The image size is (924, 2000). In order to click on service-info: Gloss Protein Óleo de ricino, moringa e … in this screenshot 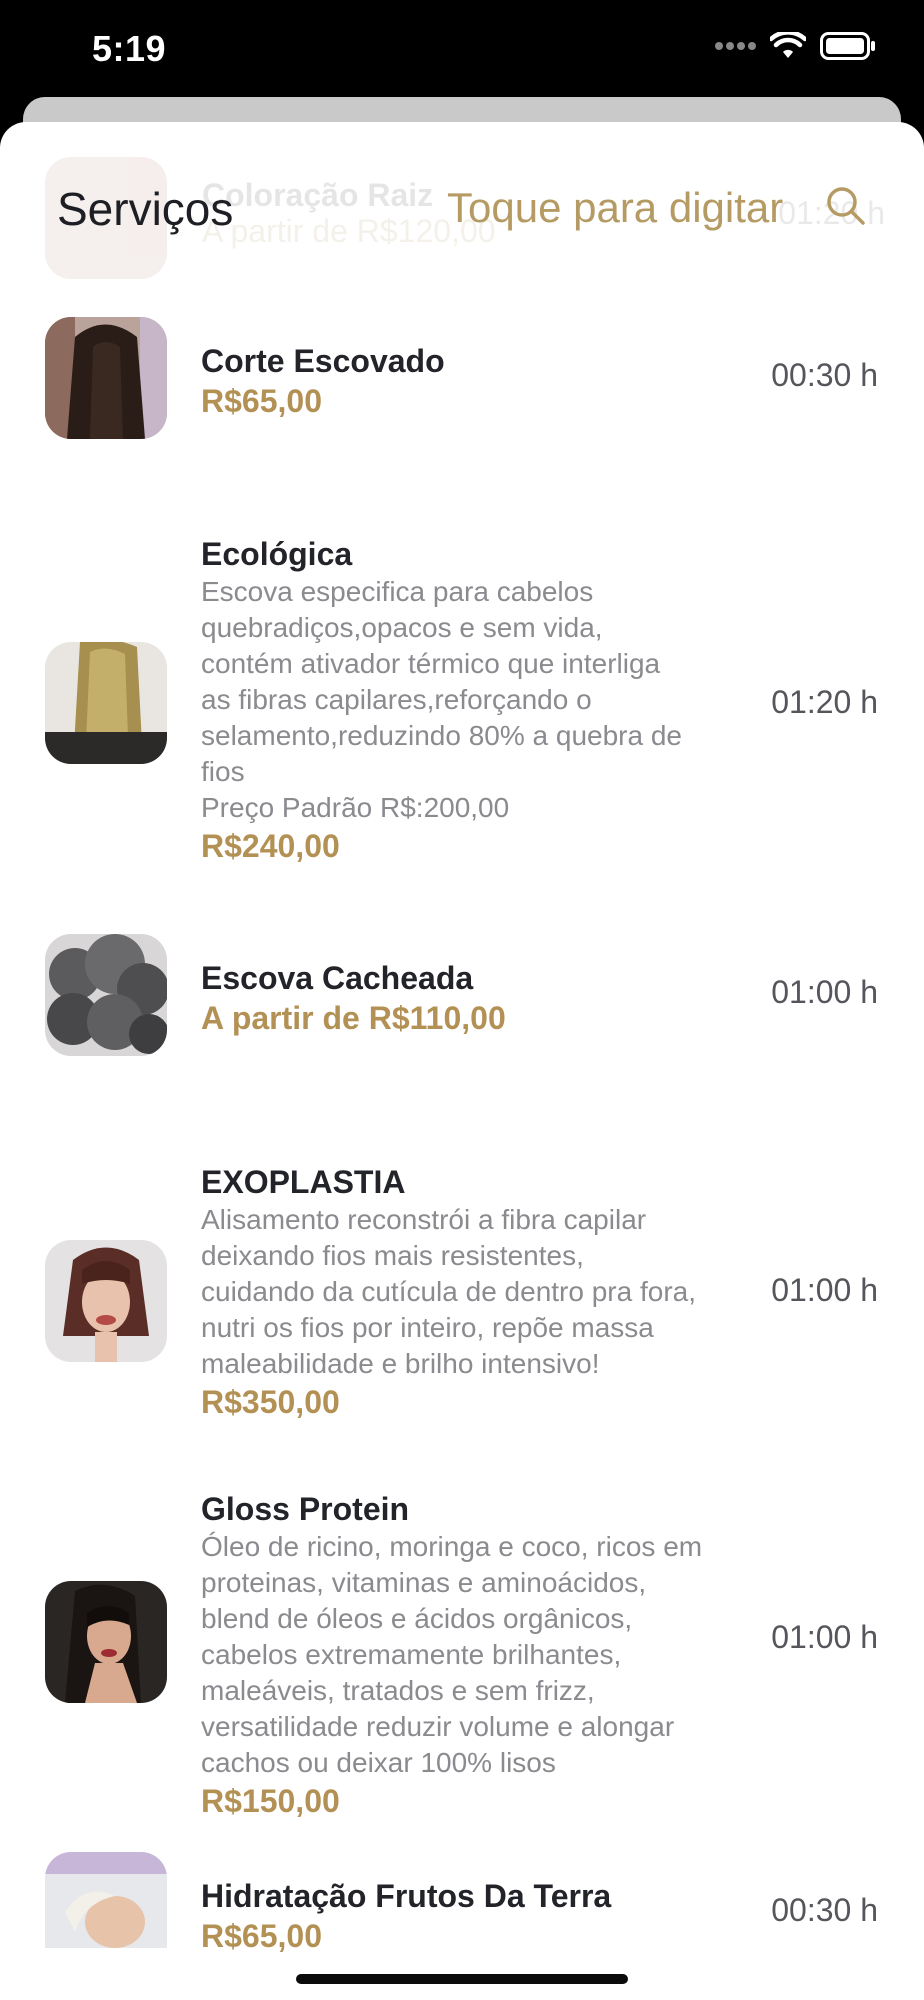, I will do `click(481, 1655)`.